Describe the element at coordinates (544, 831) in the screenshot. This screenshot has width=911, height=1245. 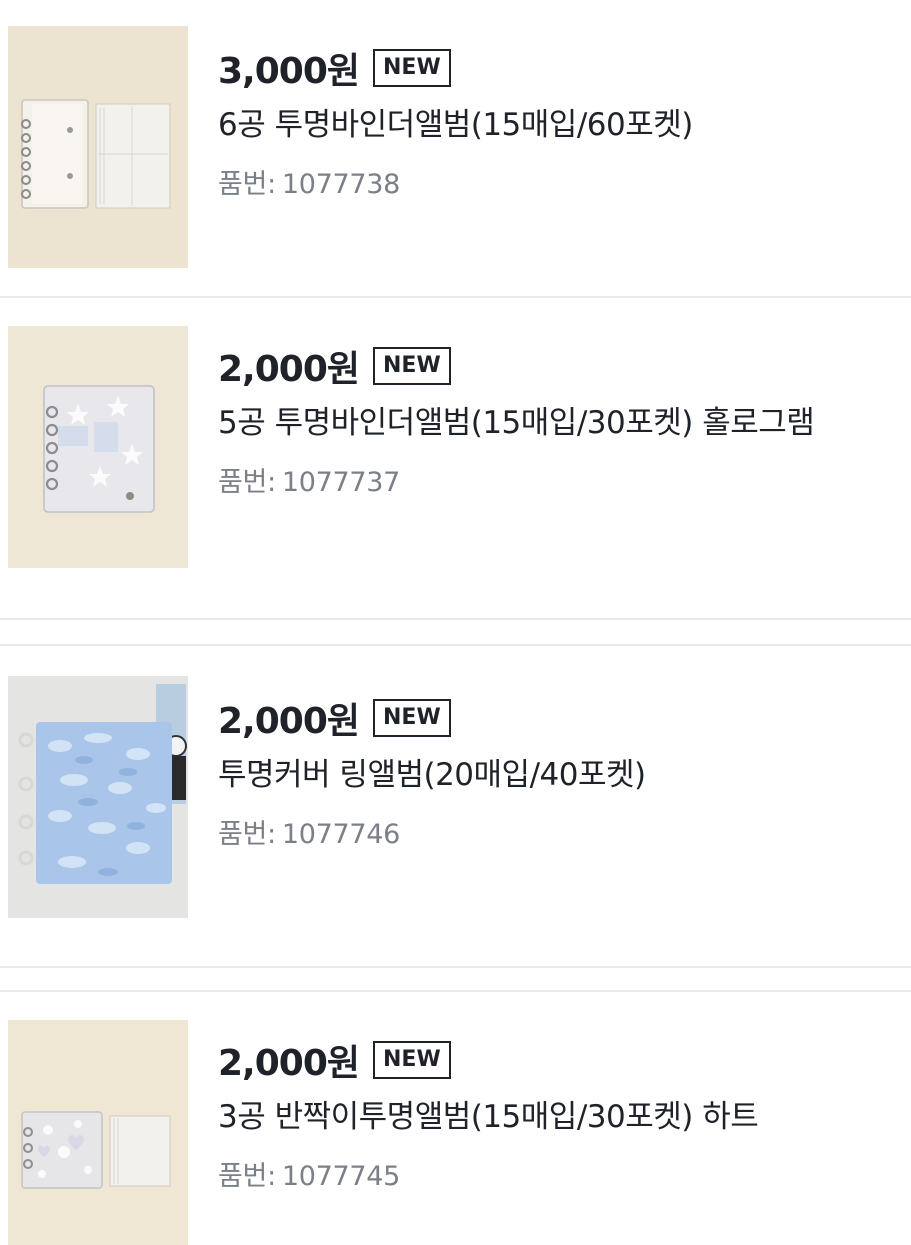
I see `product-code: 품번: 1077746` at that location.